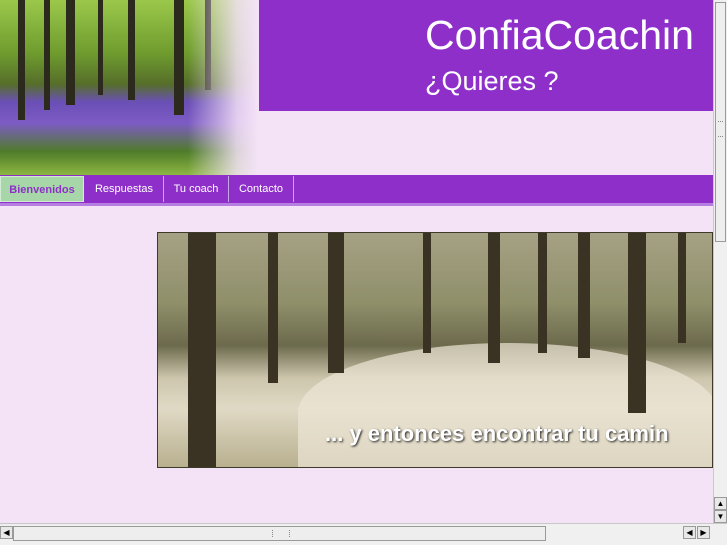  What do you see at coordinates (720, 516) in the screenshot?
I see `scroll-down-arrow-icon: ▼` at bounding box center [720, 516].